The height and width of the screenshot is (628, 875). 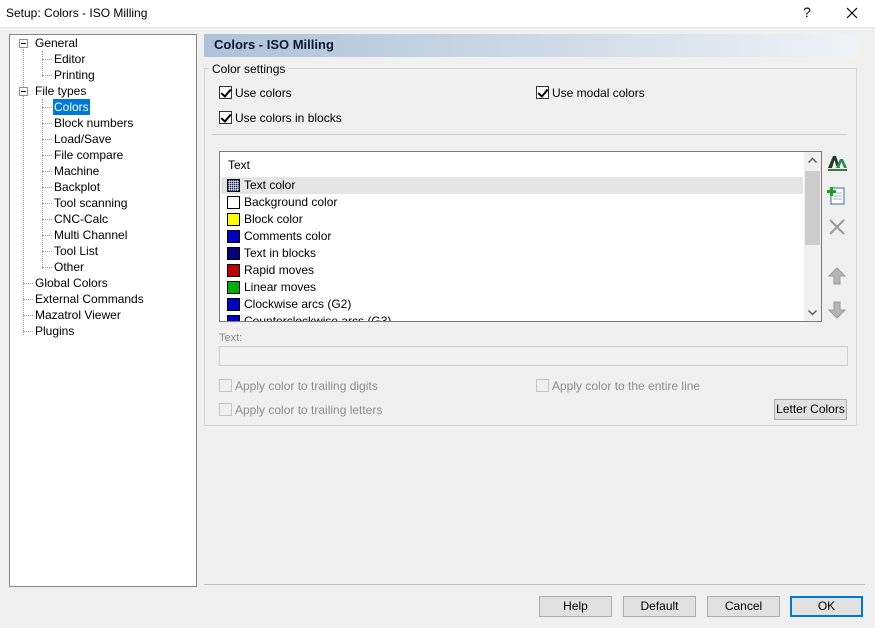 What do you see at coordinates (225, 385) in the screenshot?
I see `trailing-digits-checkbox` at bounding box center [225, 385].